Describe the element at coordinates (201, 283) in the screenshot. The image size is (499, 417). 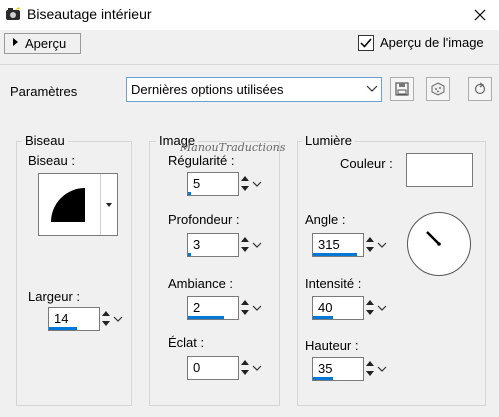
I see `ambience-label: Ambiance :` at that location.